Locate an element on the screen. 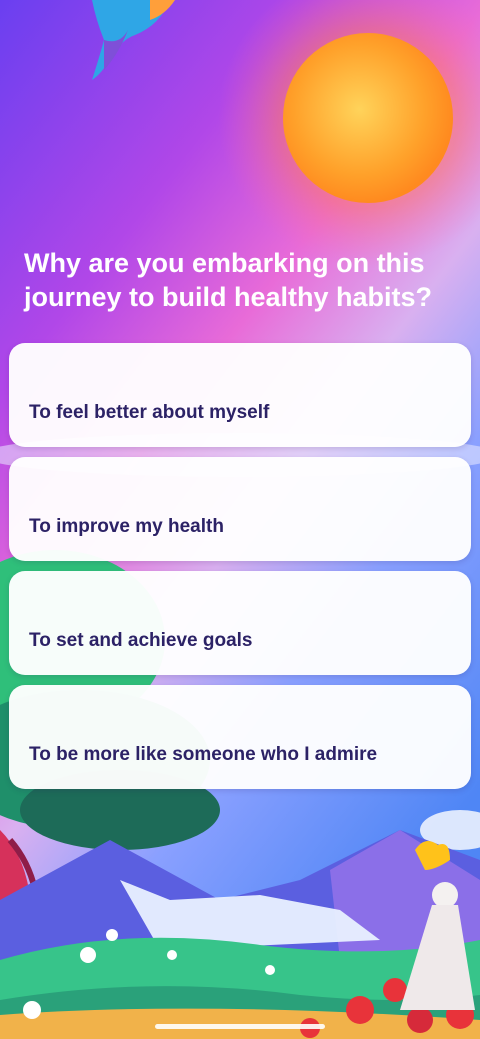  option-label: To improve my health is located at coordinates (126, 526).